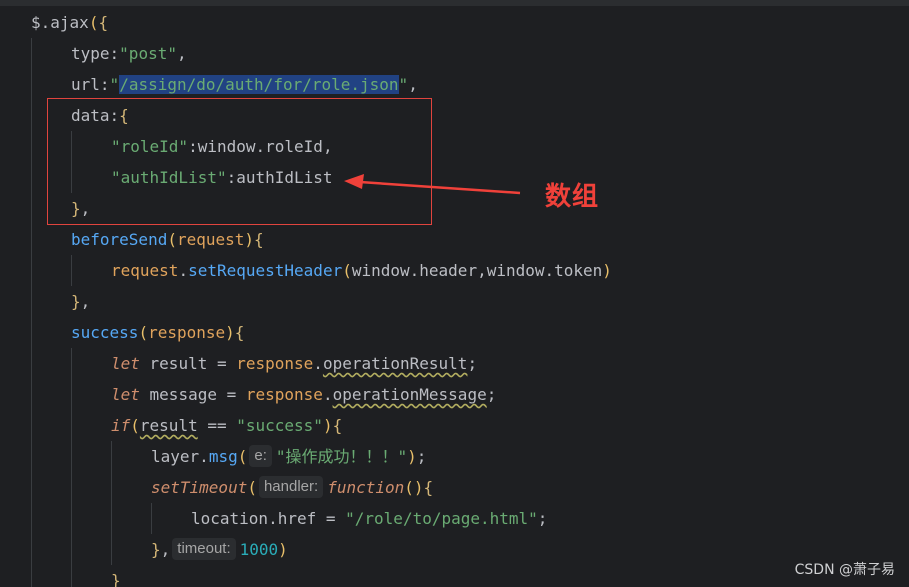 The width and height of the screenshot is (909, 587). I want to click on token: operationResult, so click(395, 363).